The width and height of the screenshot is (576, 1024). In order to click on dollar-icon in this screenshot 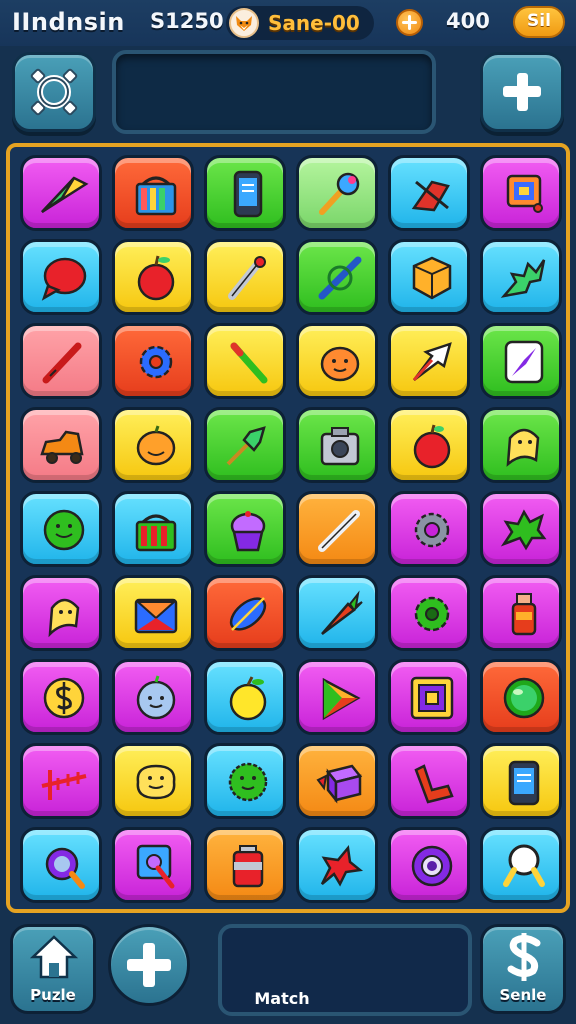, I will do `click(524, 957)`.